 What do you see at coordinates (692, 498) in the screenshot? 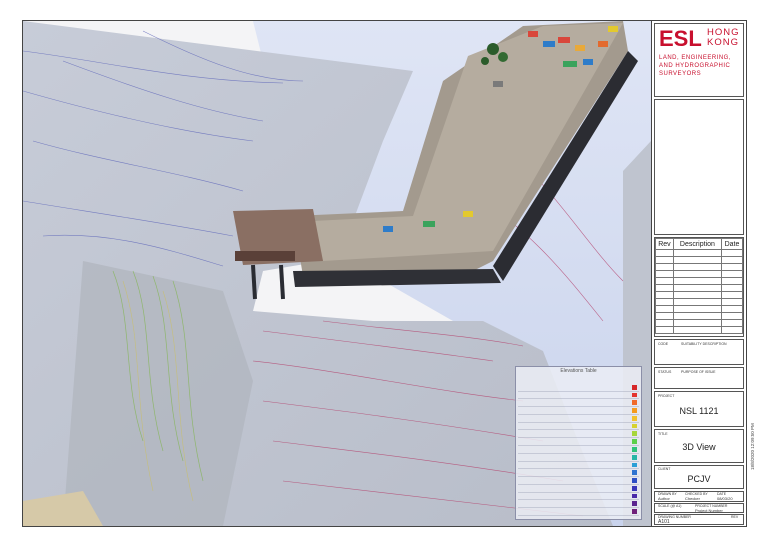
I see `checked-by-value: Checker` at bounding box center [692, 498].